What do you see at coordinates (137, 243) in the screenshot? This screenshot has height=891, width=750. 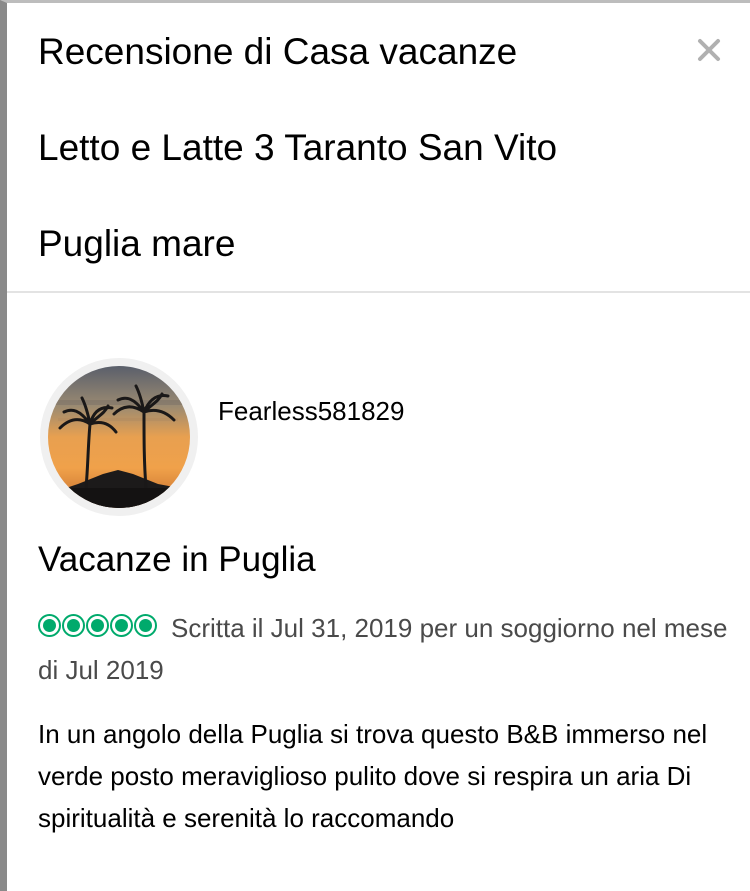 I see `modal-title-line-3: Puglia mare` at bounding box center [137, 243].